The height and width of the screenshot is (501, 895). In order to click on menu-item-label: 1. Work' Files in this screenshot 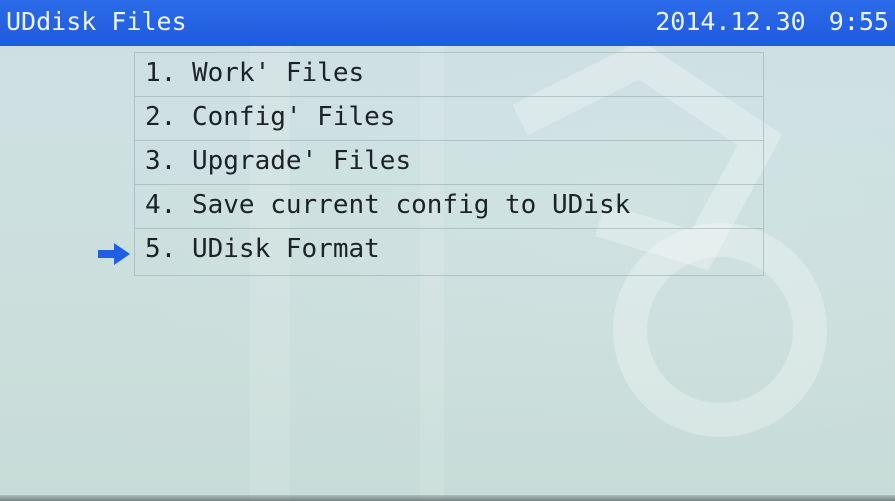, I will do `click(255, 73)`.